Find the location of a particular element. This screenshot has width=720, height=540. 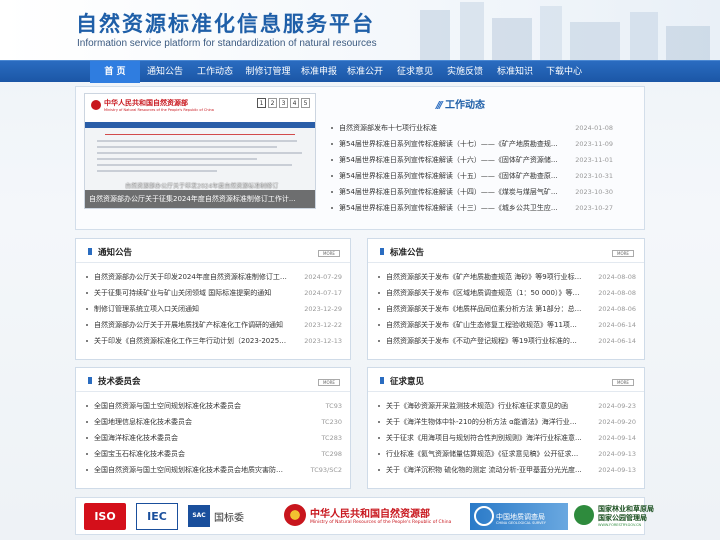

list-item-date: 2024-08-06 is located at coordinates (617, 309).